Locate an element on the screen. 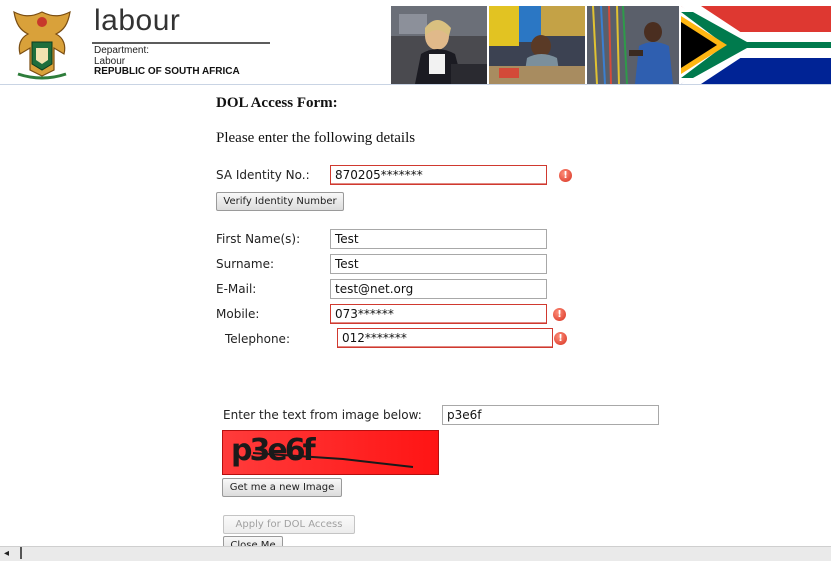 The width and height of the screenshot is (831, 561). apply-access-button: Apply for DOL Access is located at coordinates (289, 524).